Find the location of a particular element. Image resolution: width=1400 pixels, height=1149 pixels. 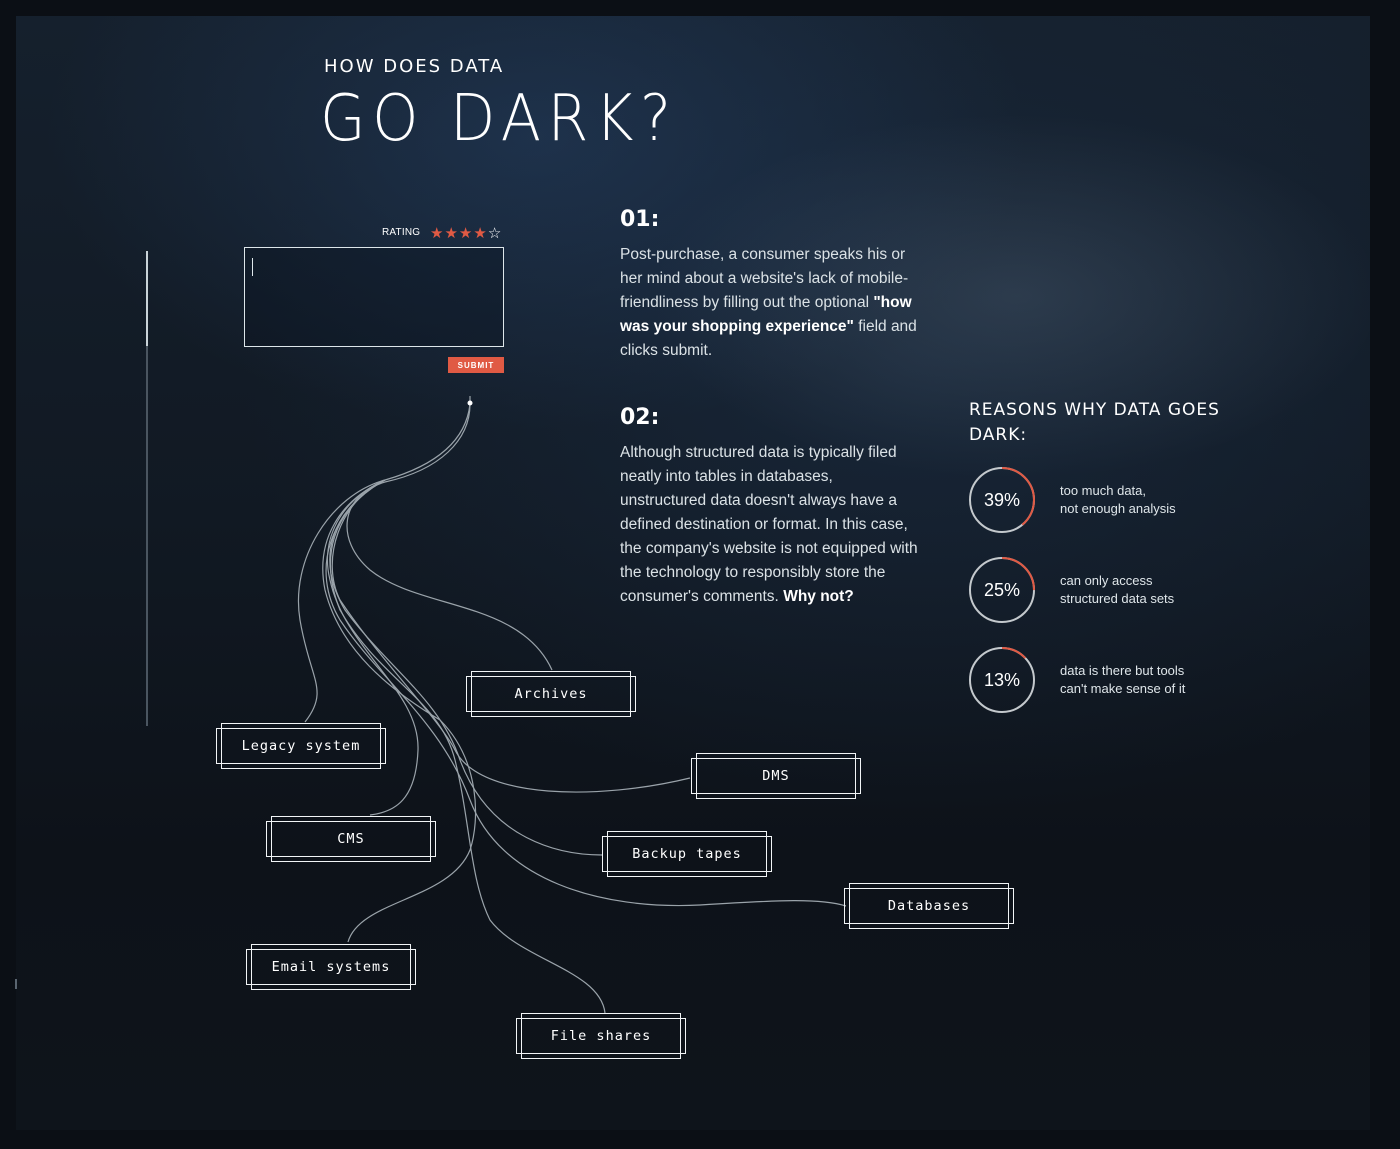

node-label: DMS is located at coordinates (776, 776).